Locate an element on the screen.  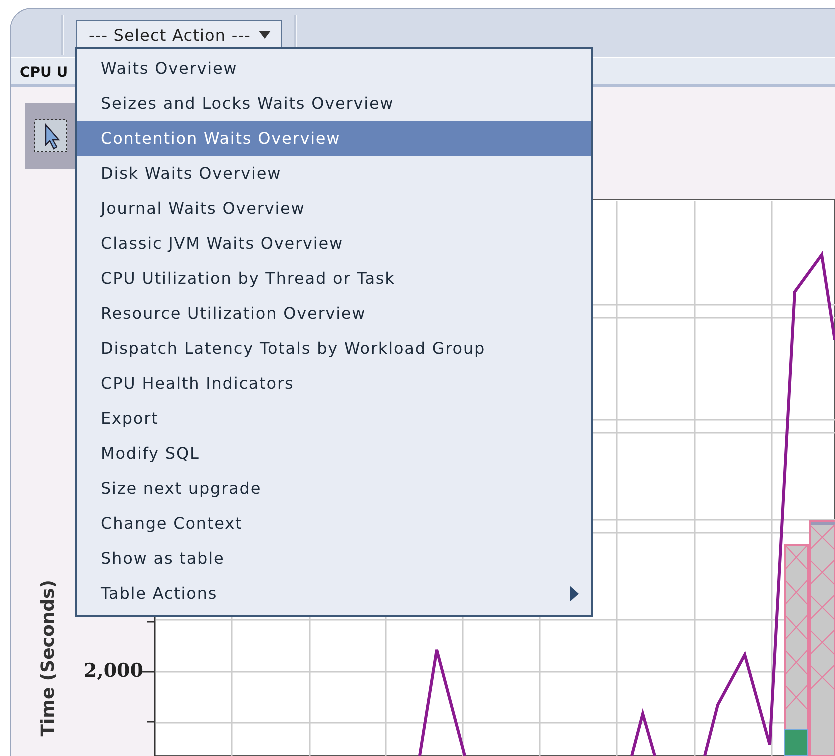
pointer-icon is located at coordinates (51, 136).